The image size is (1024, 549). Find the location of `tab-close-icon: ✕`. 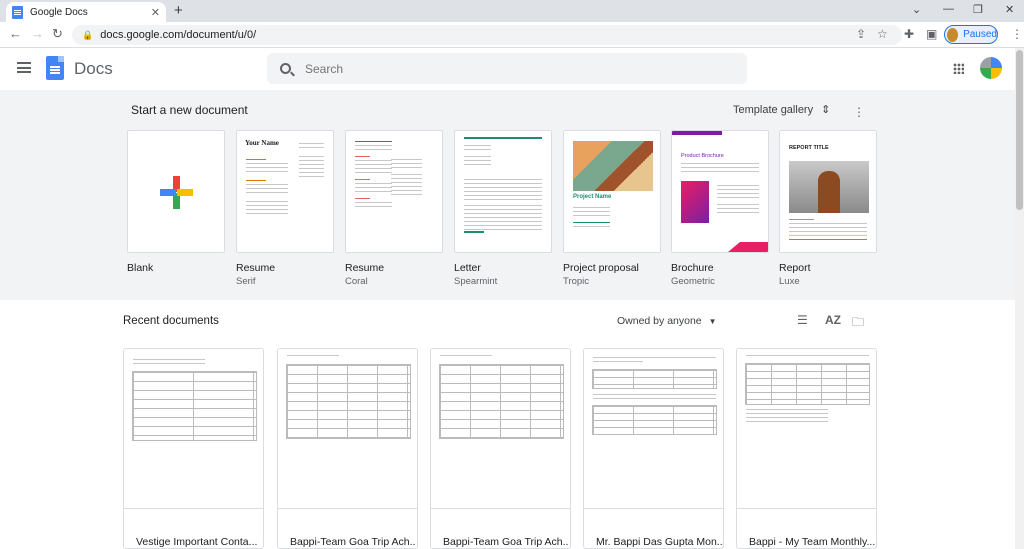

tab-close-icon: ✕ is located at coordinates (155, 12).